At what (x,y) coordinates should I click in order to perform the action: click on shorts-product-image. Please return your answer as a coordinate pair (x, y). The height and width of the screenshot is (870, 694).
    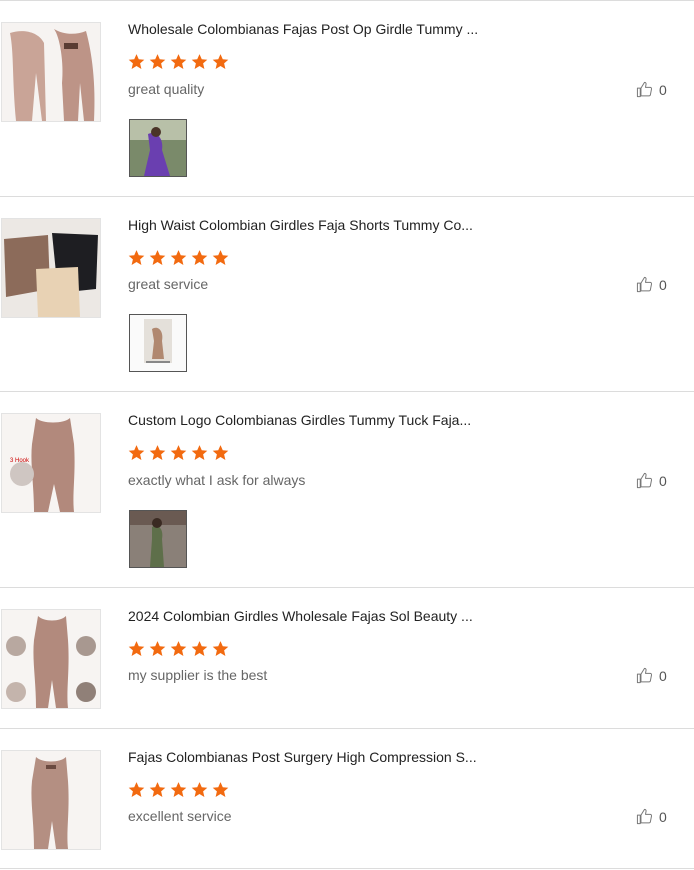
    Looking at the image, I should click on (51, 268).